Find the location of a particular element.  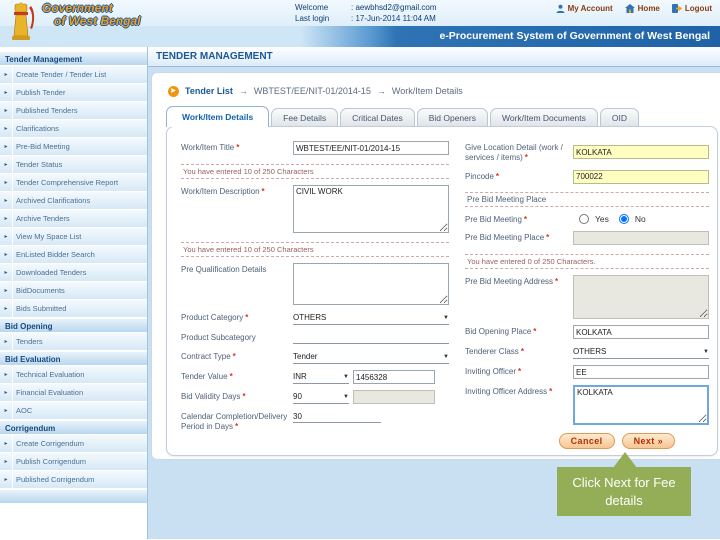

tender-value-label: Tender Value * is located at coordinates (207, 376).